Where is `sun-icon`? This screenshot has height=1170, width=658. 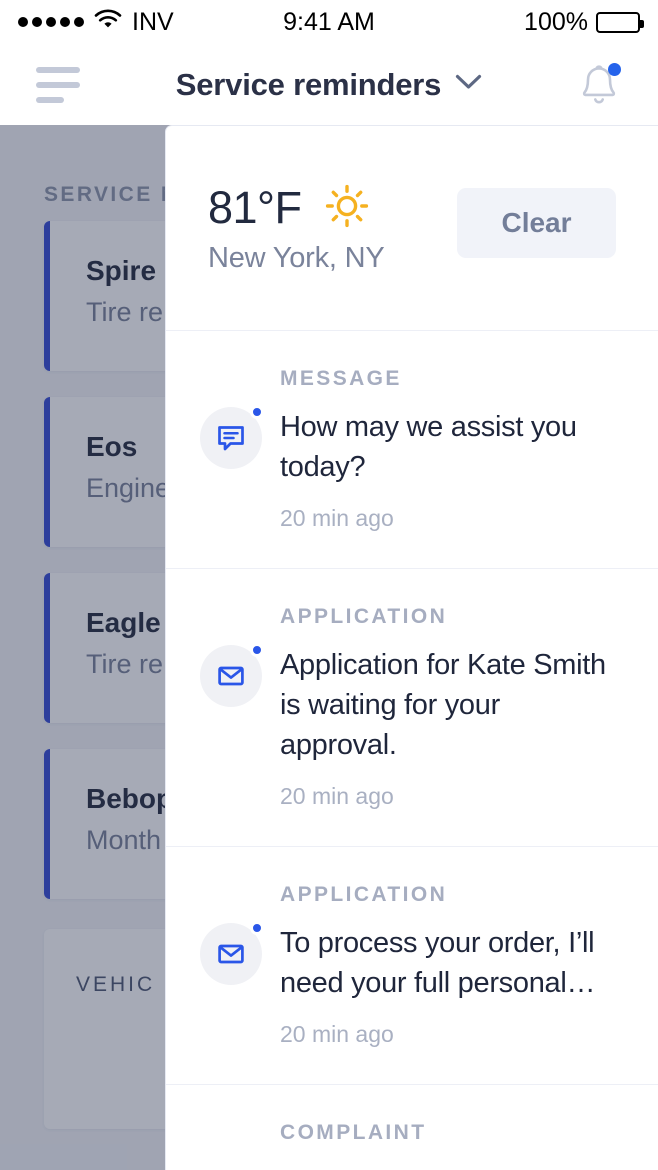
sun-icon is located at coordinates (347, 208).